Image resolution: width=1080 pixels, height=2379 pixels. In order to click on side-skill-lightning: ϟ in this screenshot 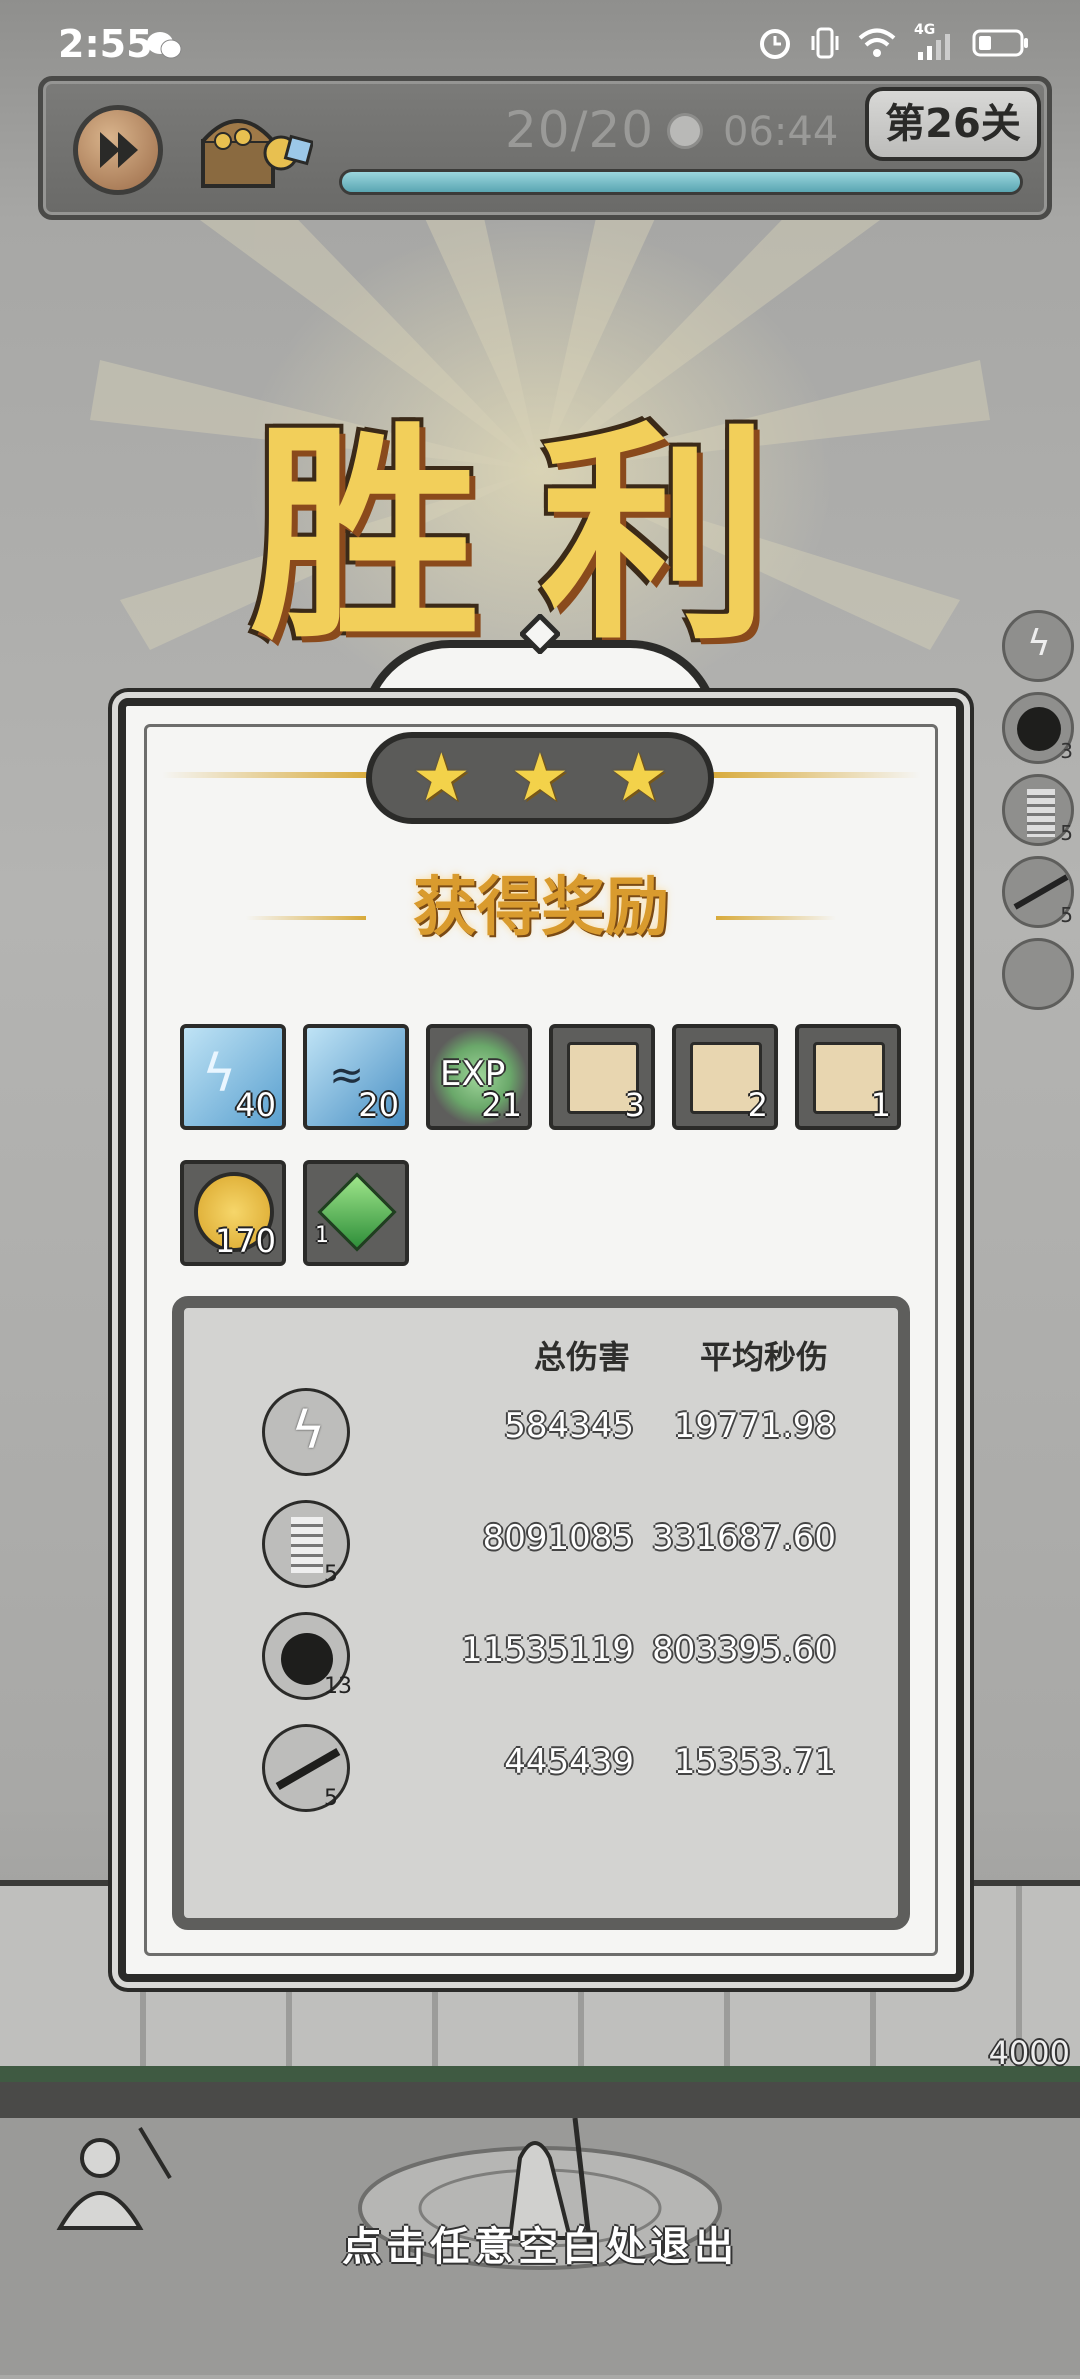, I will do `click(1038, 646)`.